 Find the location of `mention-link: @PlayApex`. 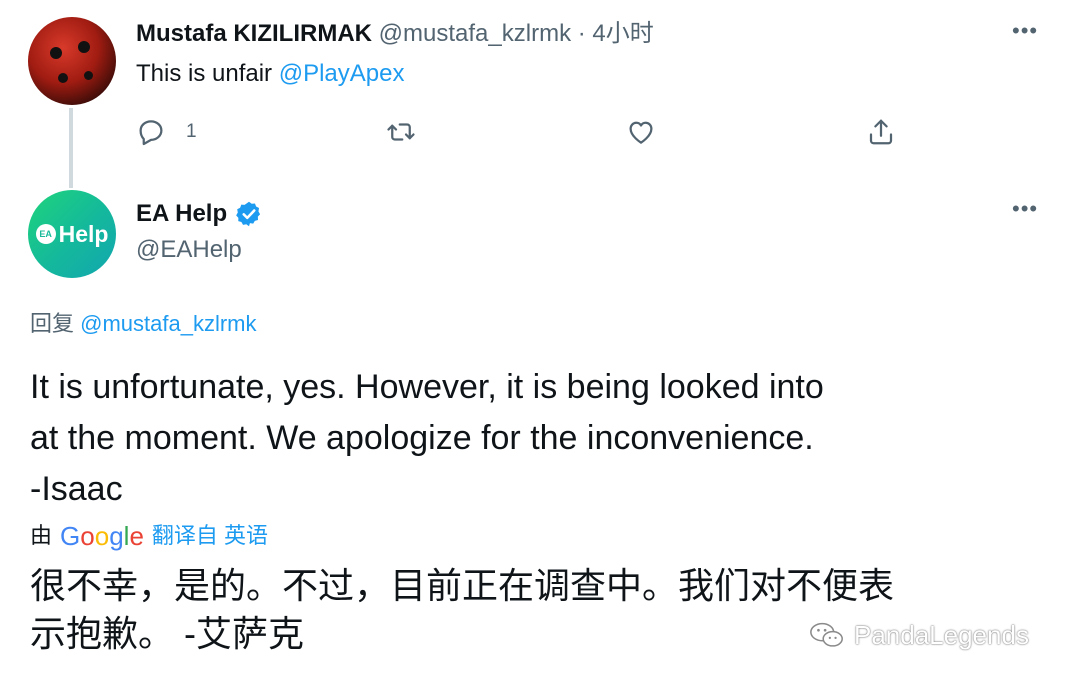

mention-link: @PlayApex is located at coordinates (342, 73).